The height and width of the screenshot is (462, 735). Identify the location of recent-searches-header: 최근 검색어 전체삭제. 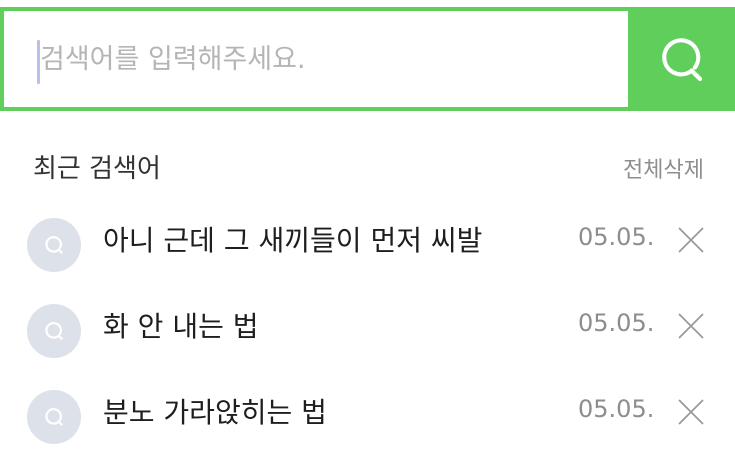
(367, 165).